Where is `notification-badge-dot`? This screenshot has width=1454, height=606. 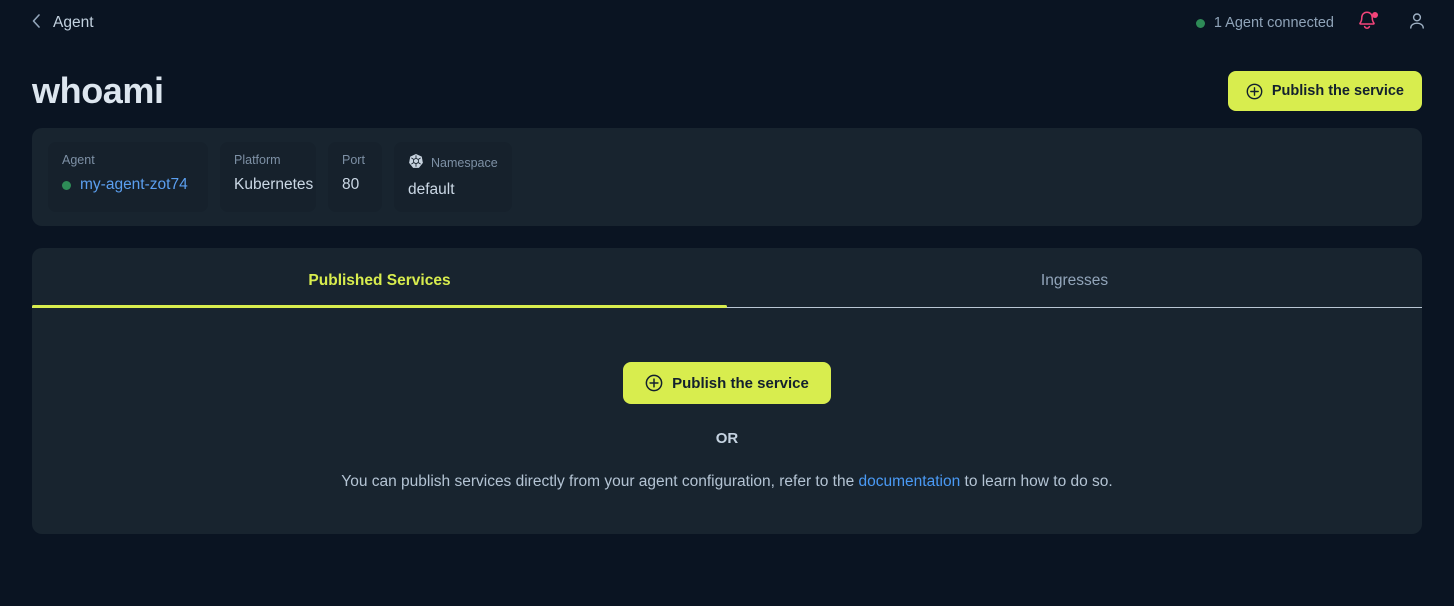
notification-badge-dot is located at coordinates (1375, 15).